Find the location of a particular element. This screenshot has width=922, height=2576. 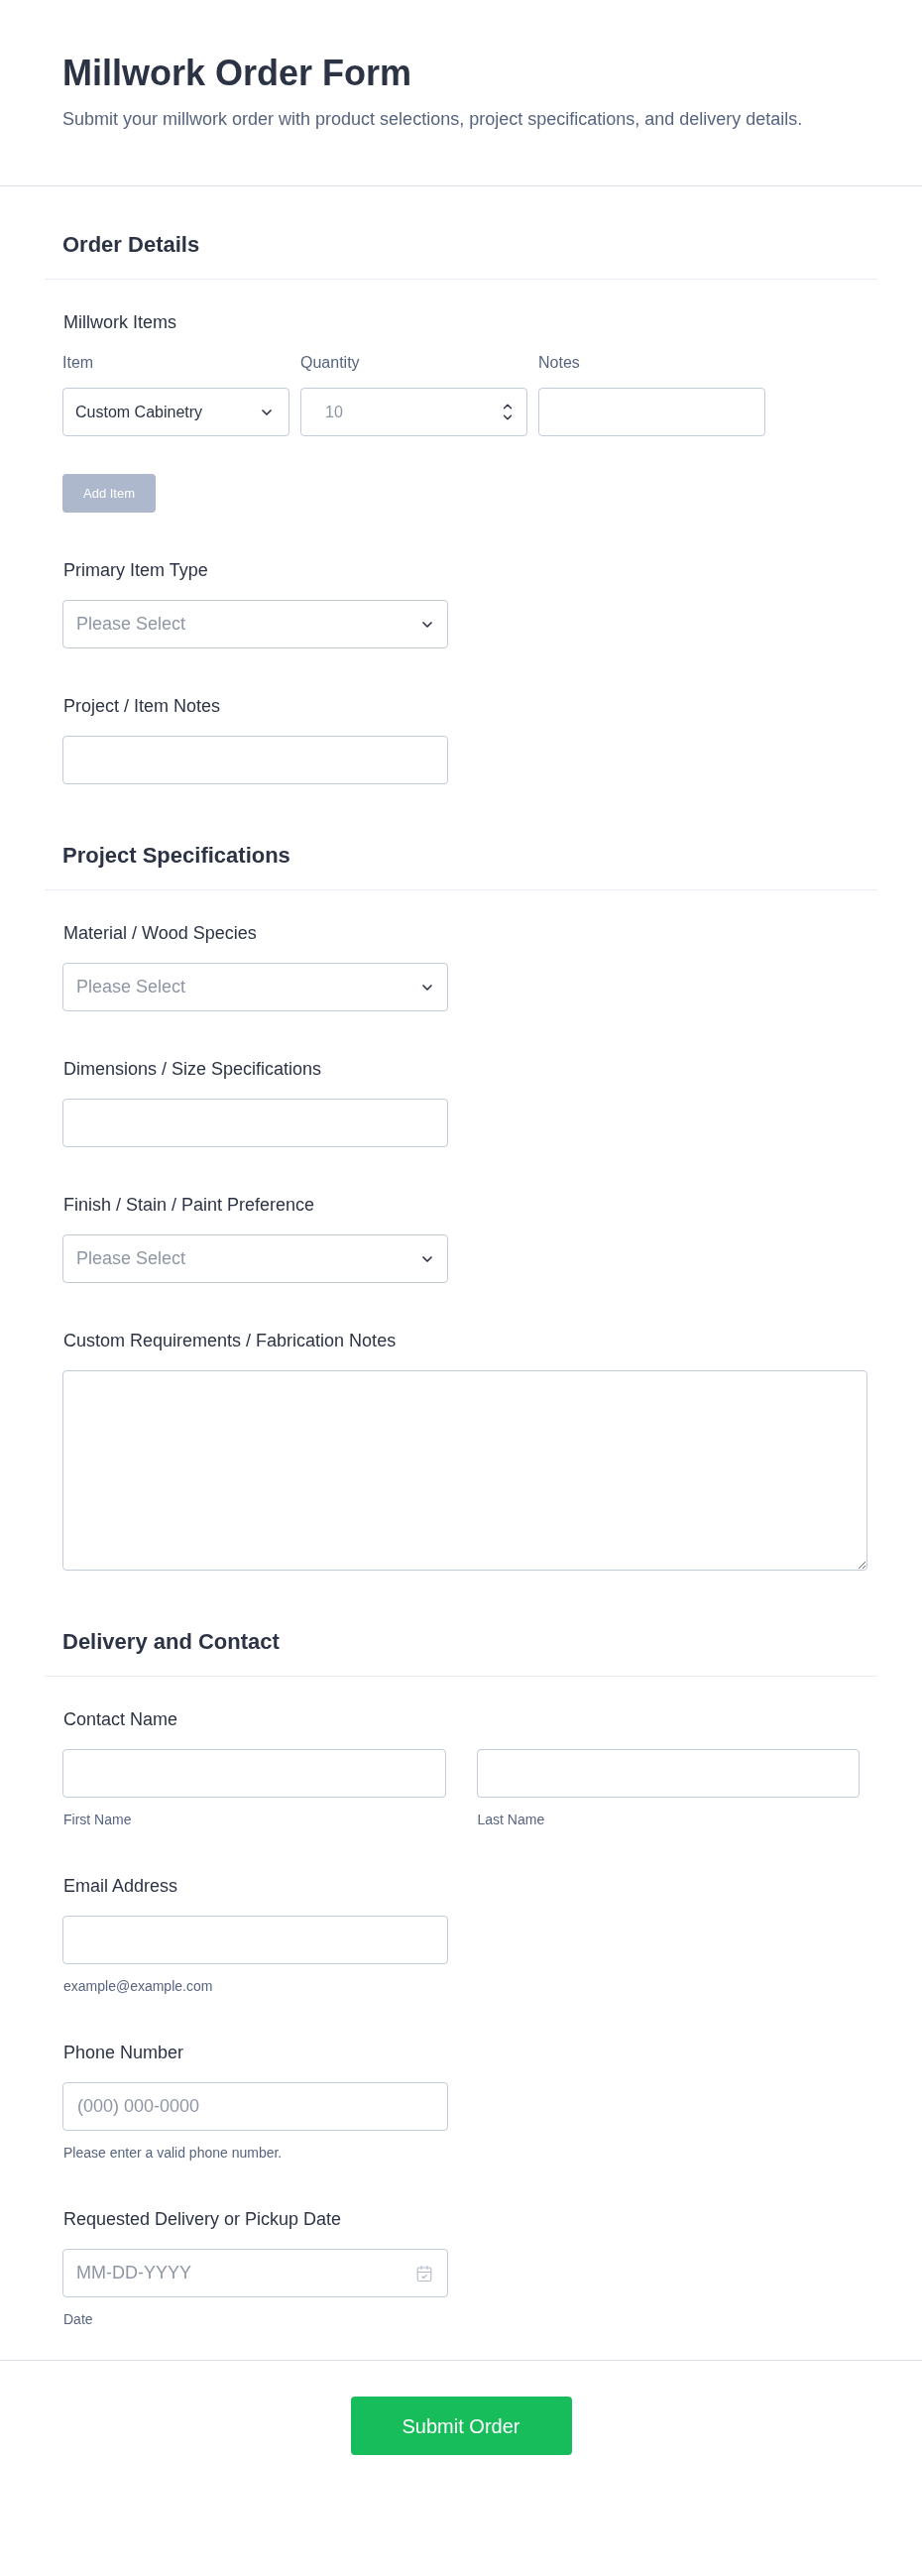

section-title: Project Specifications is located at coordinates (177, 856).